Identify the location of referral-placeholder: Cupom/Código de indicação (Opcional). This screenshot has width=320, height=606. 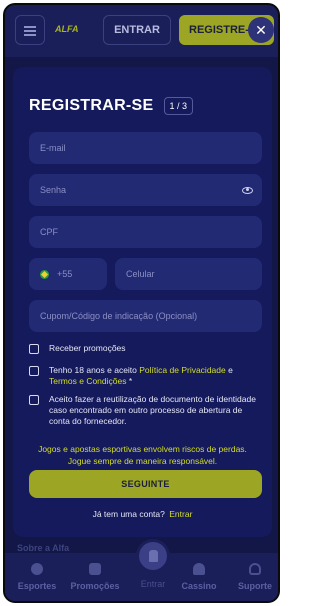
(119, 316).